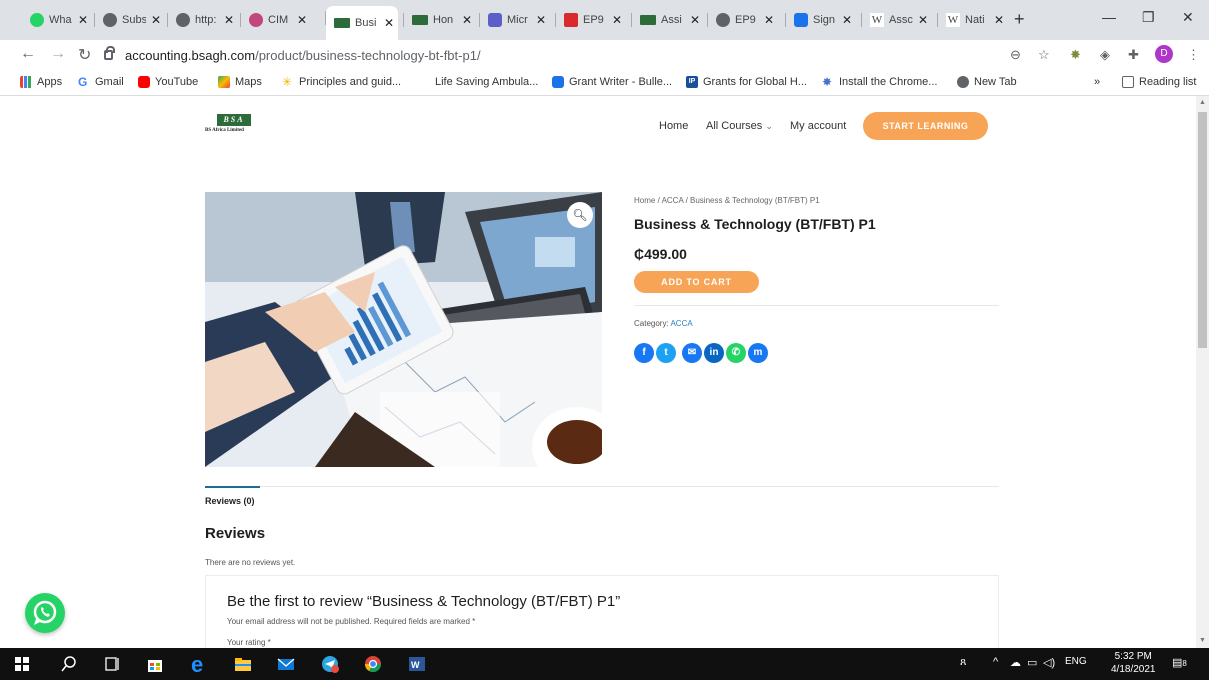 This screenshot has height=680, width=1209. I want to click on browser-tab-active: Busi ✕, so click(361, 23).